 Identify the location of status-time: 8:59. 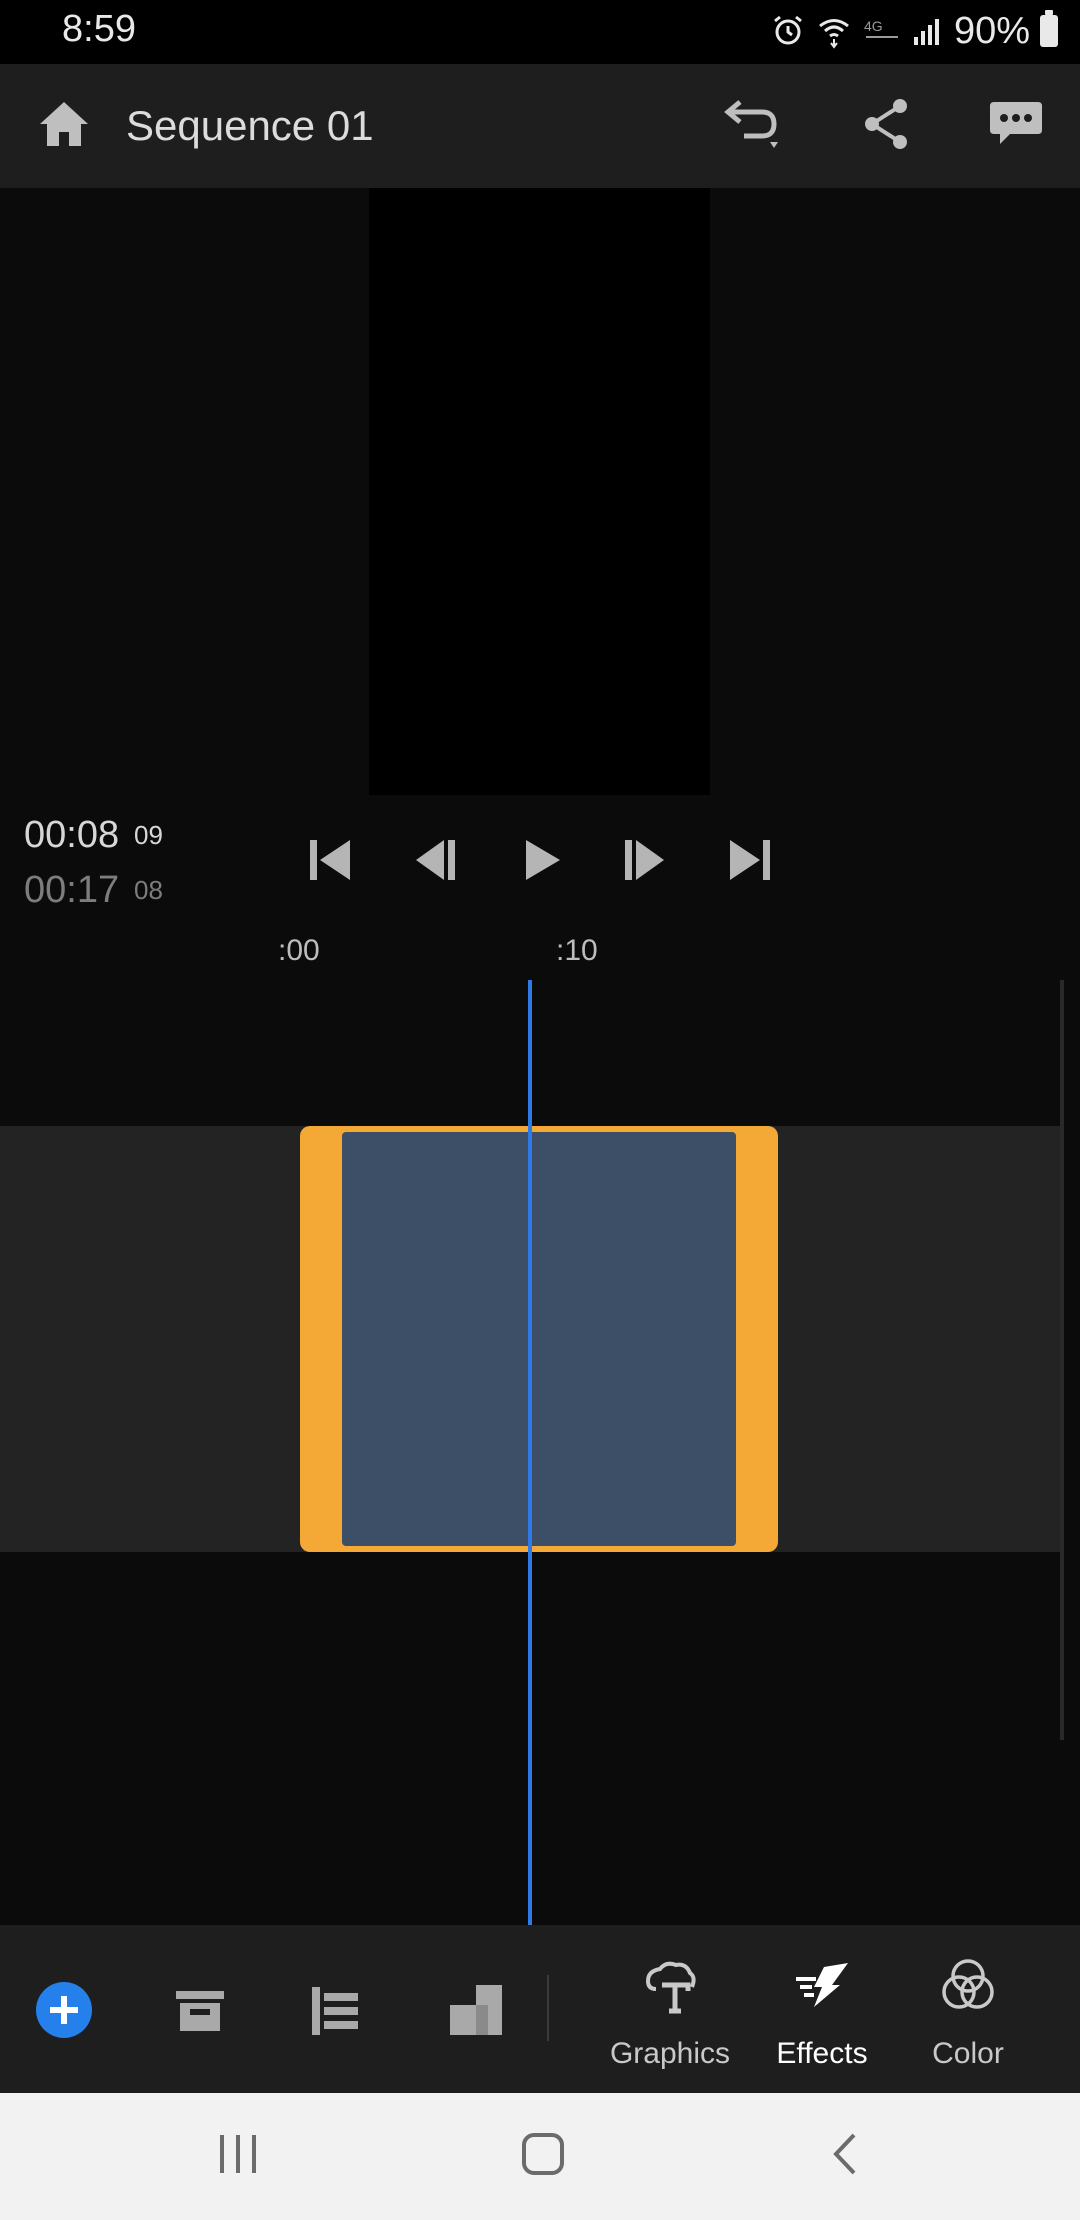
(99, 29).